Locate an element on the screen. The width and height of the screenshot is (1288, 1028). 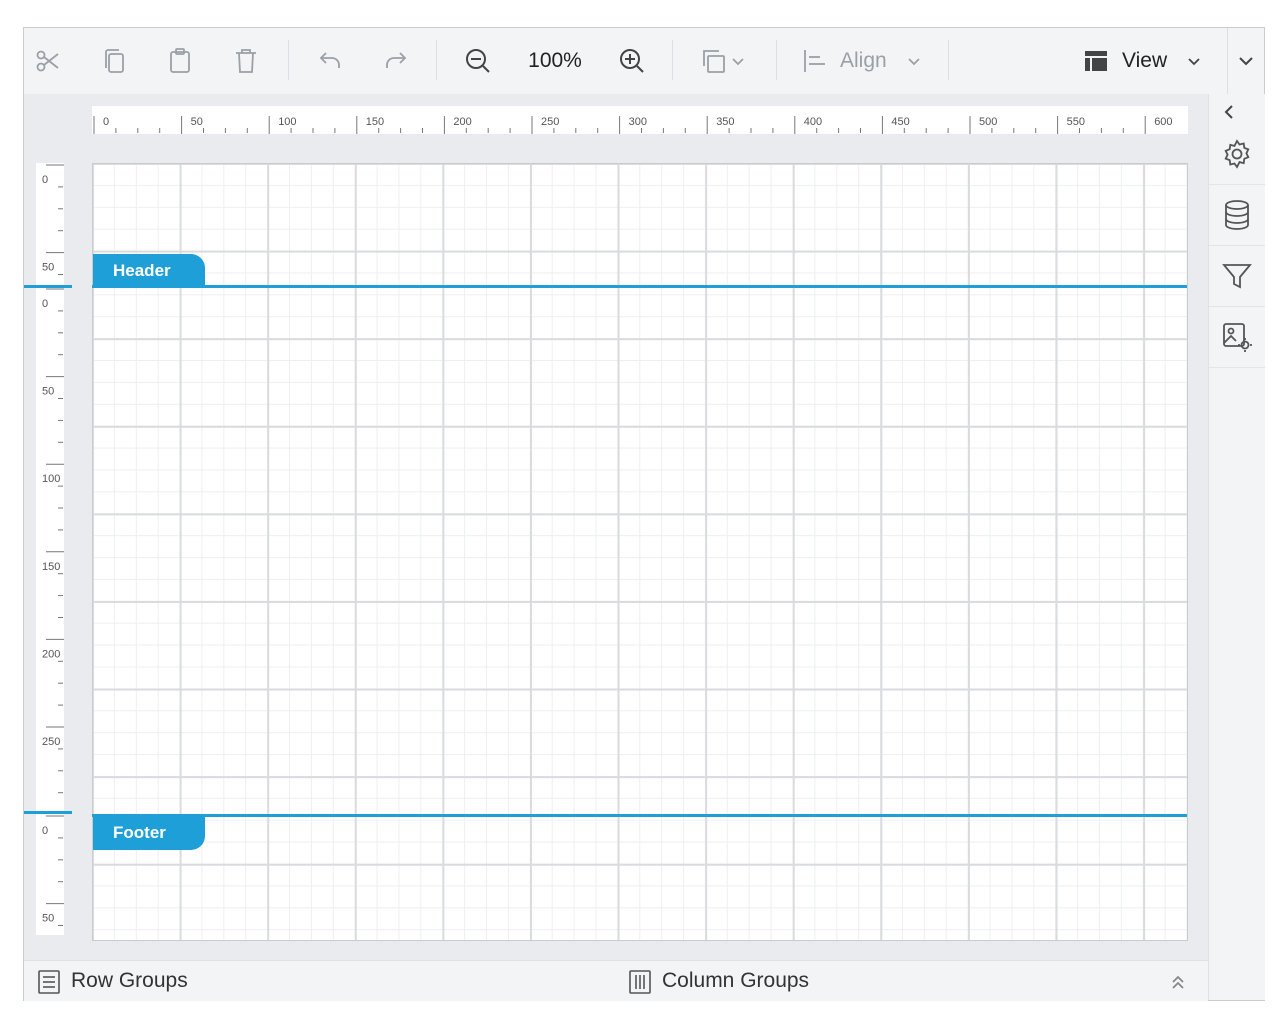
footer-band-line is located at coordinates (639, 815).